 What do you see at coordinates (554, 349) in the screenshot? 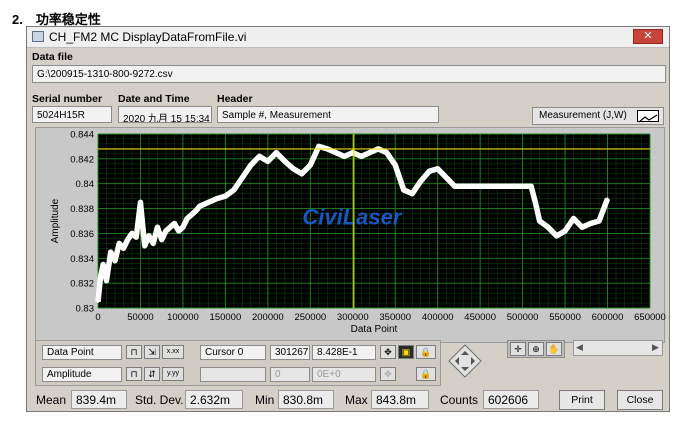
I see `pan-tool-icon: ✋` at bounding box center [554, 349].